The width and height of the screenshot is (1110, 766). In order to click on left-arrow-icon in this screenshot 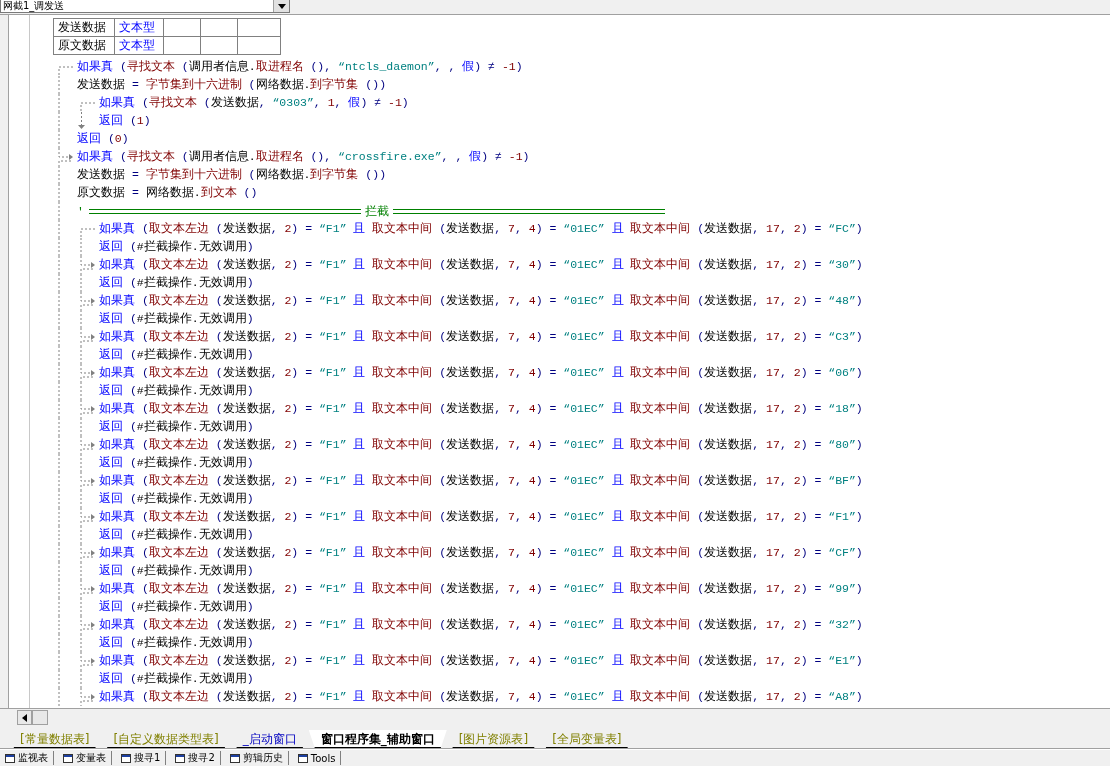, I will do `click(24, 717)`.